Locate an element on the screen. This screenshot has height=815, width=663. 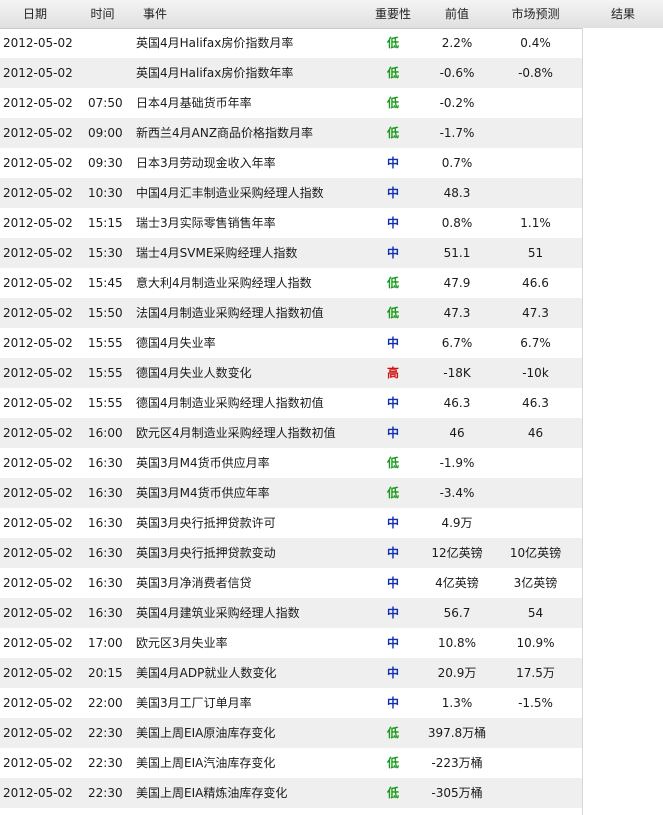
table-row: 2012-05-02 22:00 美国3月工厂订单月率 中 1.3% -1.5% is located at coordinates (291, 703).